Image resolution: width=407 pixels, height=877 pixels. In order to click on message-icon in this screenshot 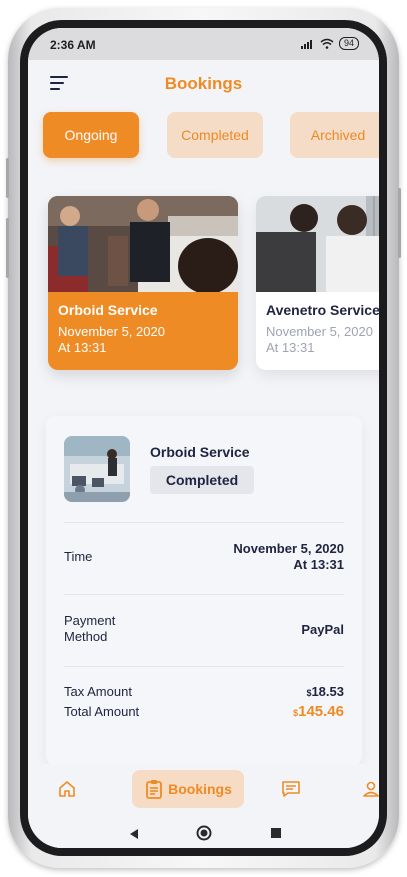, I will do `click(291, 789)`.